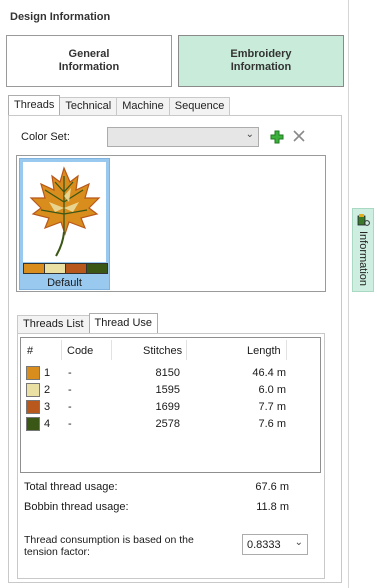 Image resolution: width=377 pixels, height=588 pixels. I want to click on total-usage-value: 67.6 m, so click(272, 487).